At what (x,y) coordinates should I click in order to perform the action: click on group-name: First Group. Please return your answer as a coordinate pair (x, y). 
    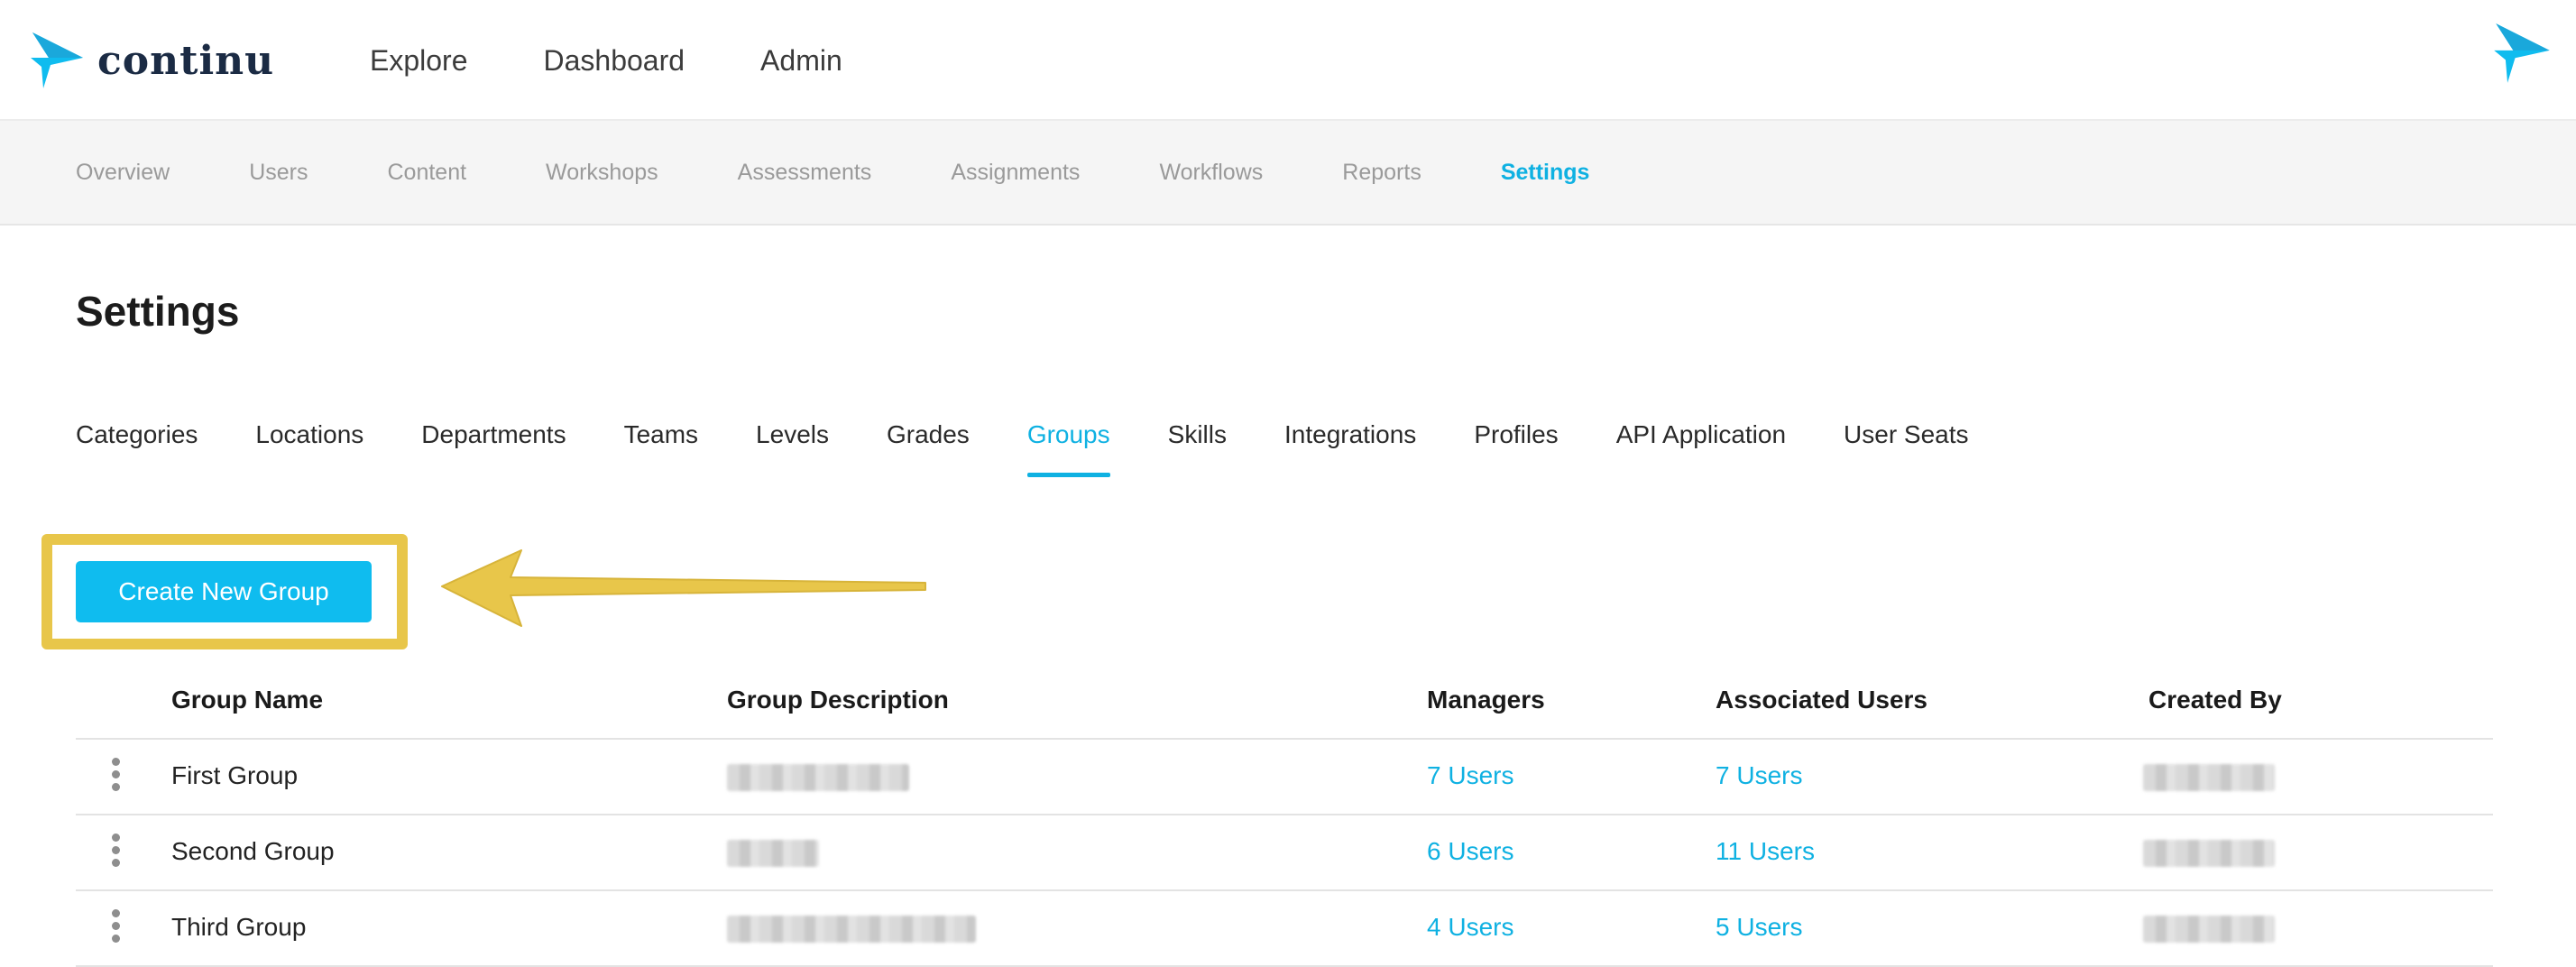
    Looking at the image, I should click on (235, 775).